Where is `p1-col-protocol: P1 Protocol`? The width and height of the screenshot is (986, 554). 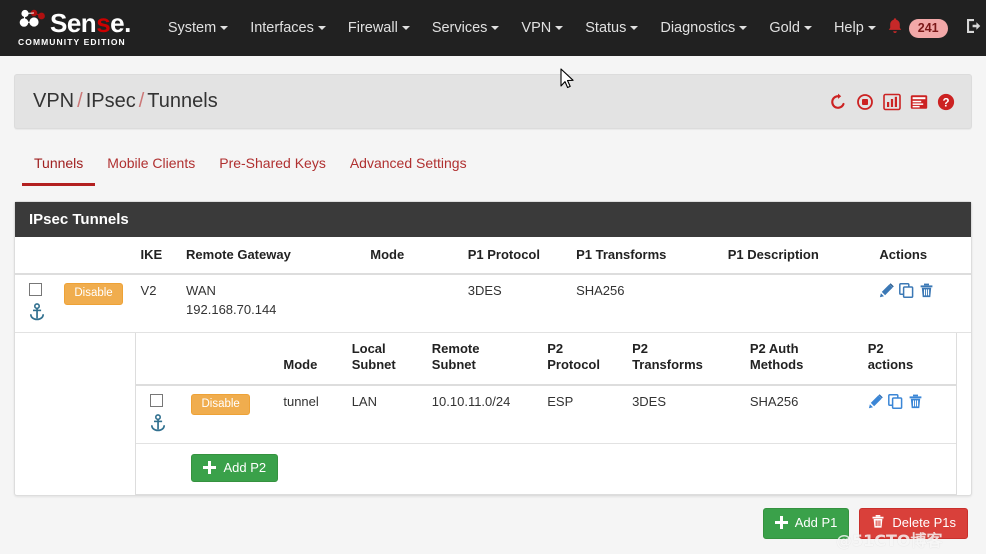 p1-col-protocol: P1 Protocol is located at coordinates (516, 256).